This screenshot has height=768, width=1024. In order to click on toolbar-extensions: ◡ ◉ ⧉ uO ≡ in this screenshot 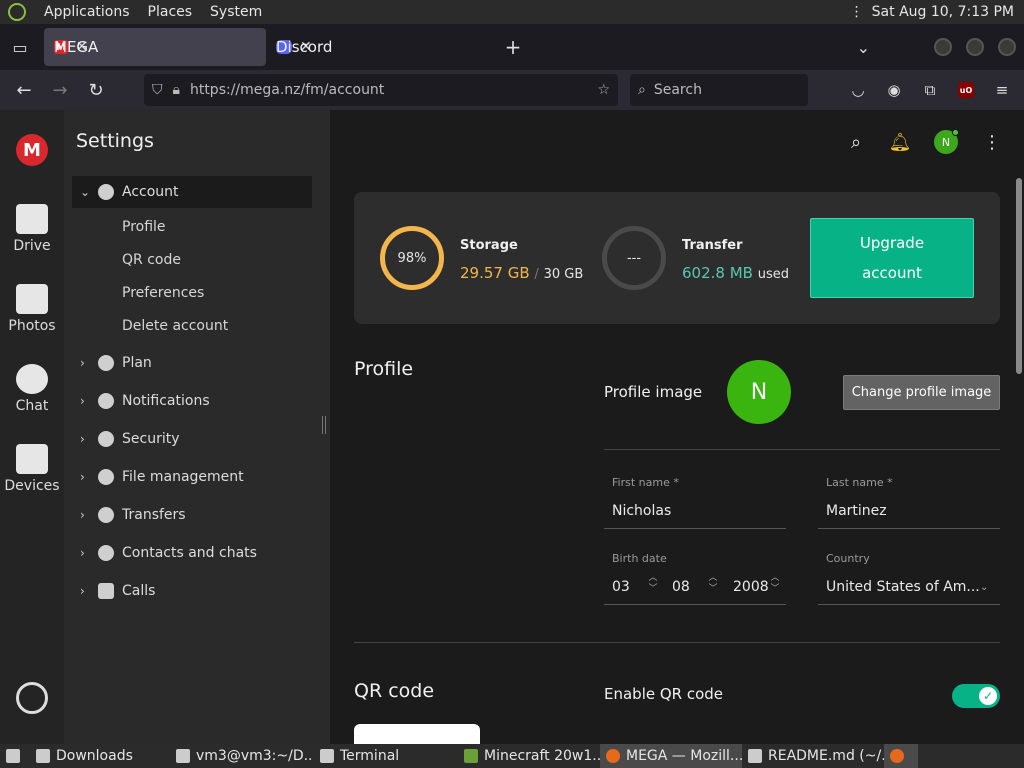, I will do `click(930, 90)`.